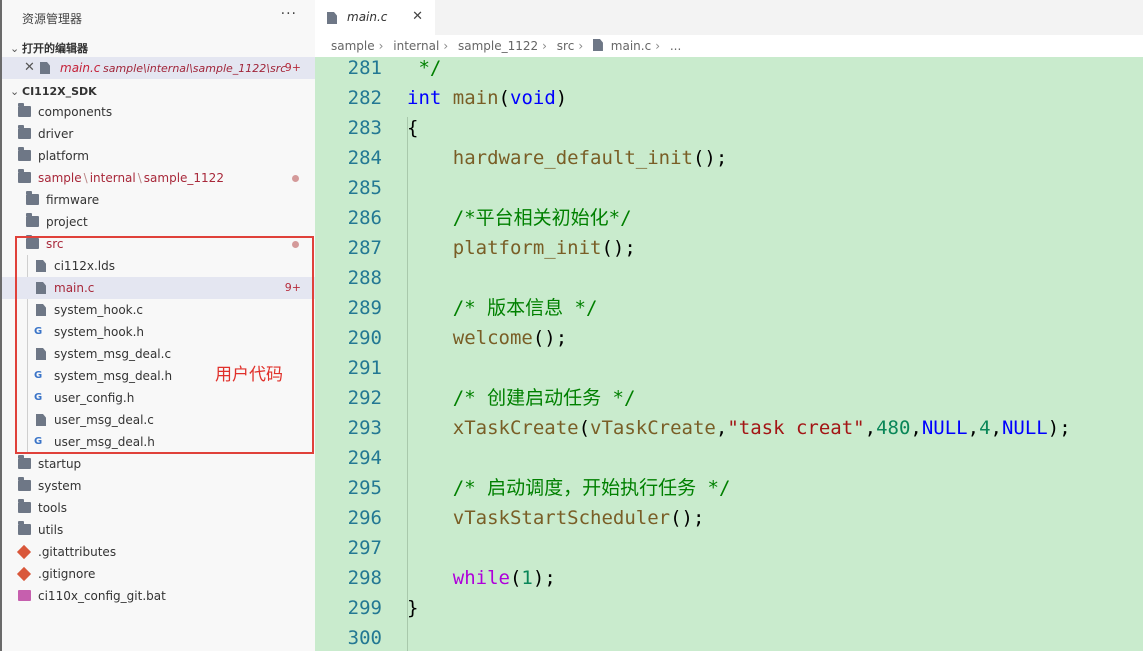  What do you see at coordinates (412, 128) in the screenshot?
I see `line-text: {` at bounding box center [412, 128].